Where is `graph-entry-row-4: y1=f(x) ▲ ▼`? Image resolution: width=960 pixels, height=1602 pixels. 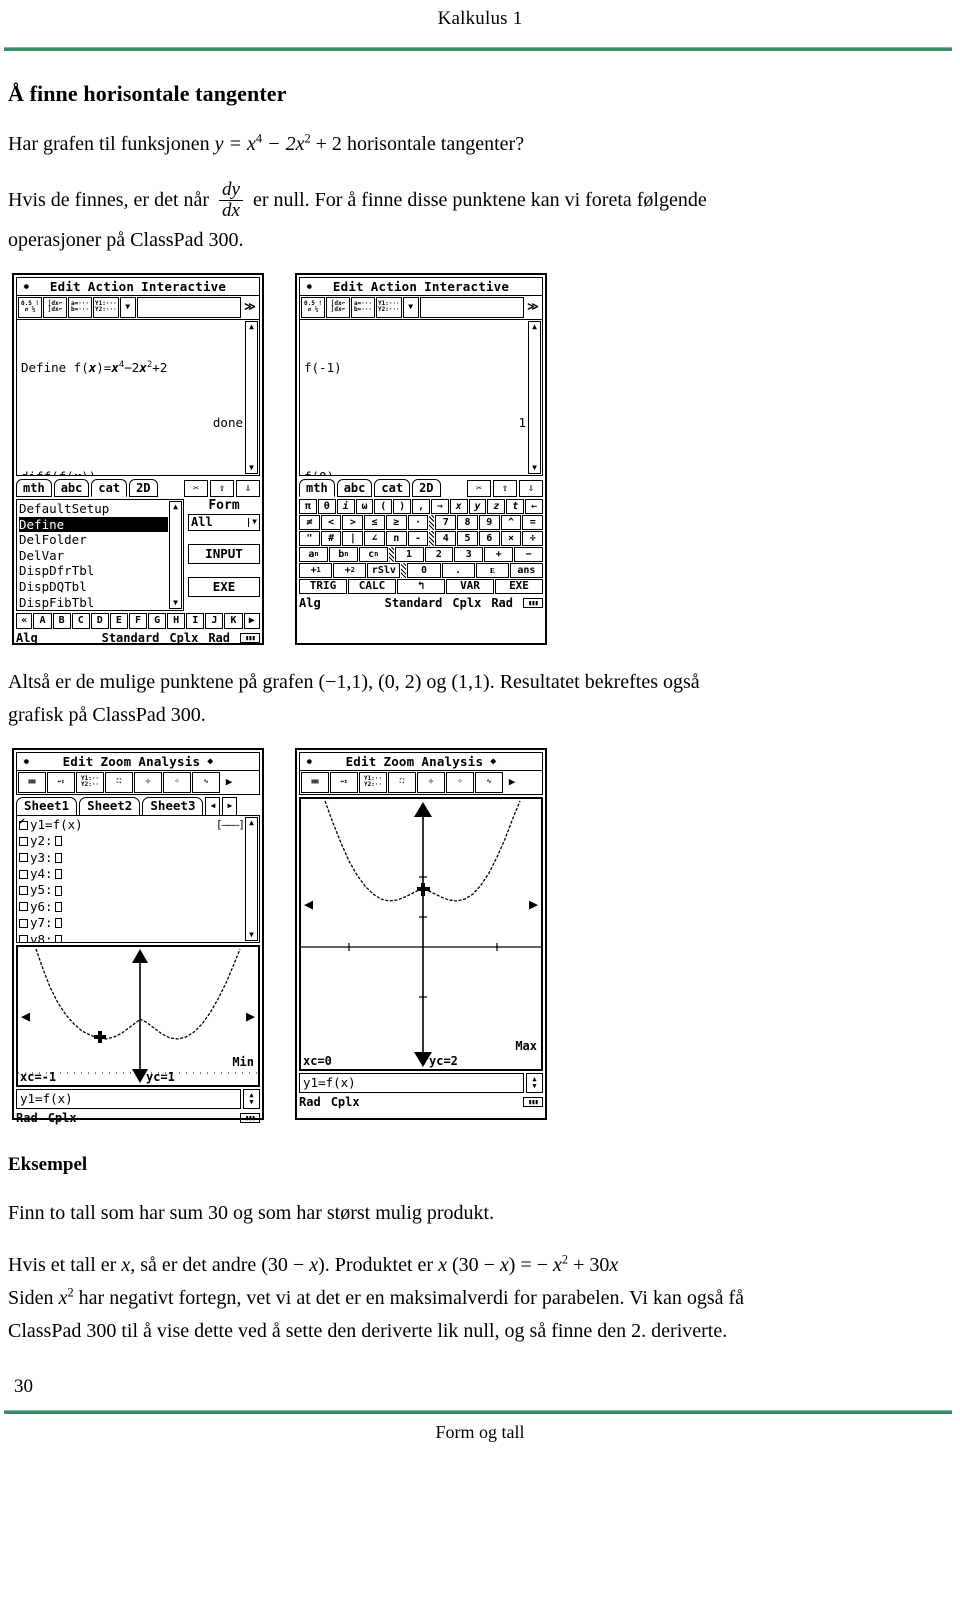 graph-entry-row-4: y1=f(x) ▲ ▼ is located at coordinates (421, 1082).